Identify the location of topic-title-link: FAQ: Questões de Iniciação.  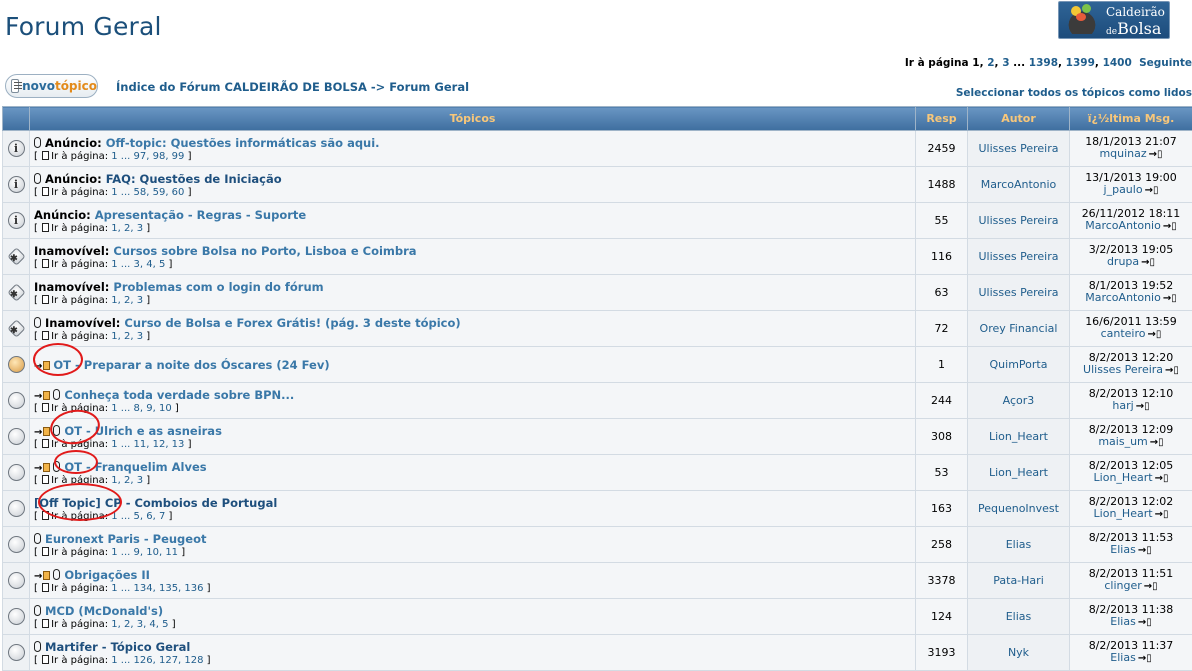
(194, 179).